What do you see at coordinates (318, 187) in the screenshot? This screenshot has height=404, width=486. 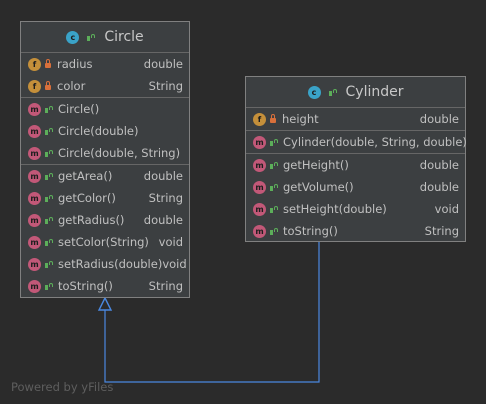 I see `method-name: getVolume()` at bounding box center [318, 187].